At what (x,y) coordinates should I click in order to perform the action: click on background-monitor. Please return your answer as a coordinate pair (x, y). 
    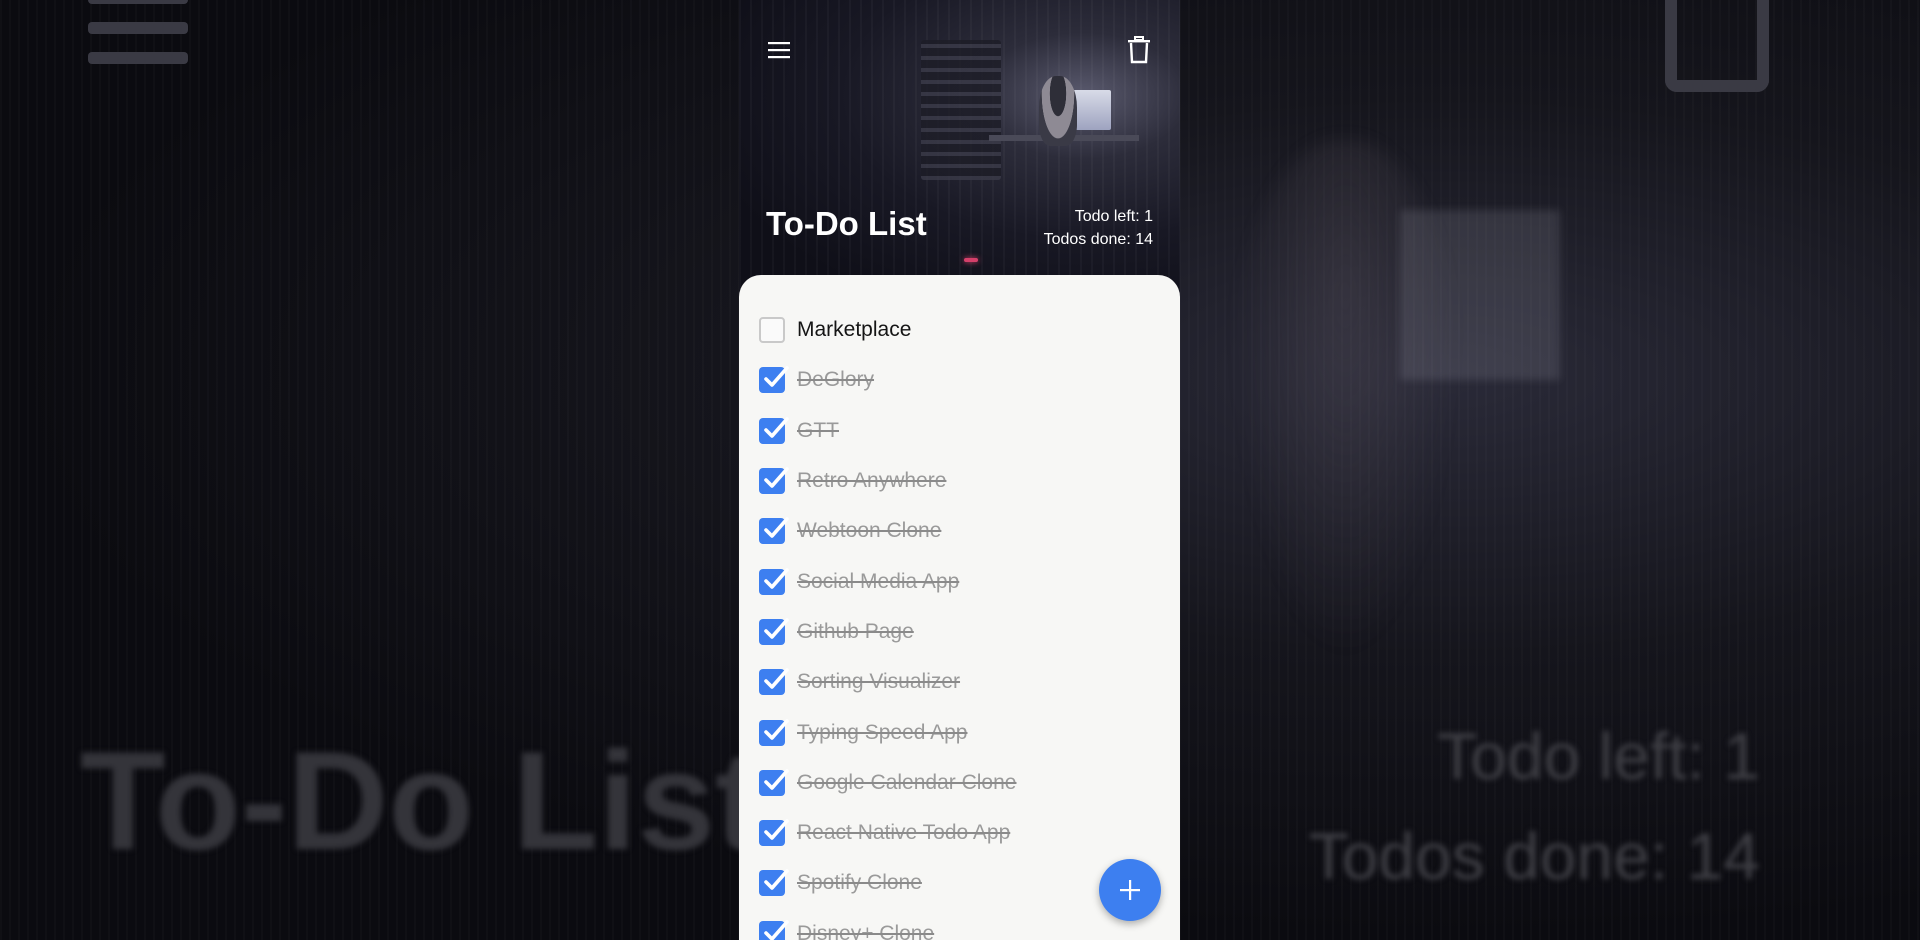
    Looking at the image, I should click on (1480, 295).